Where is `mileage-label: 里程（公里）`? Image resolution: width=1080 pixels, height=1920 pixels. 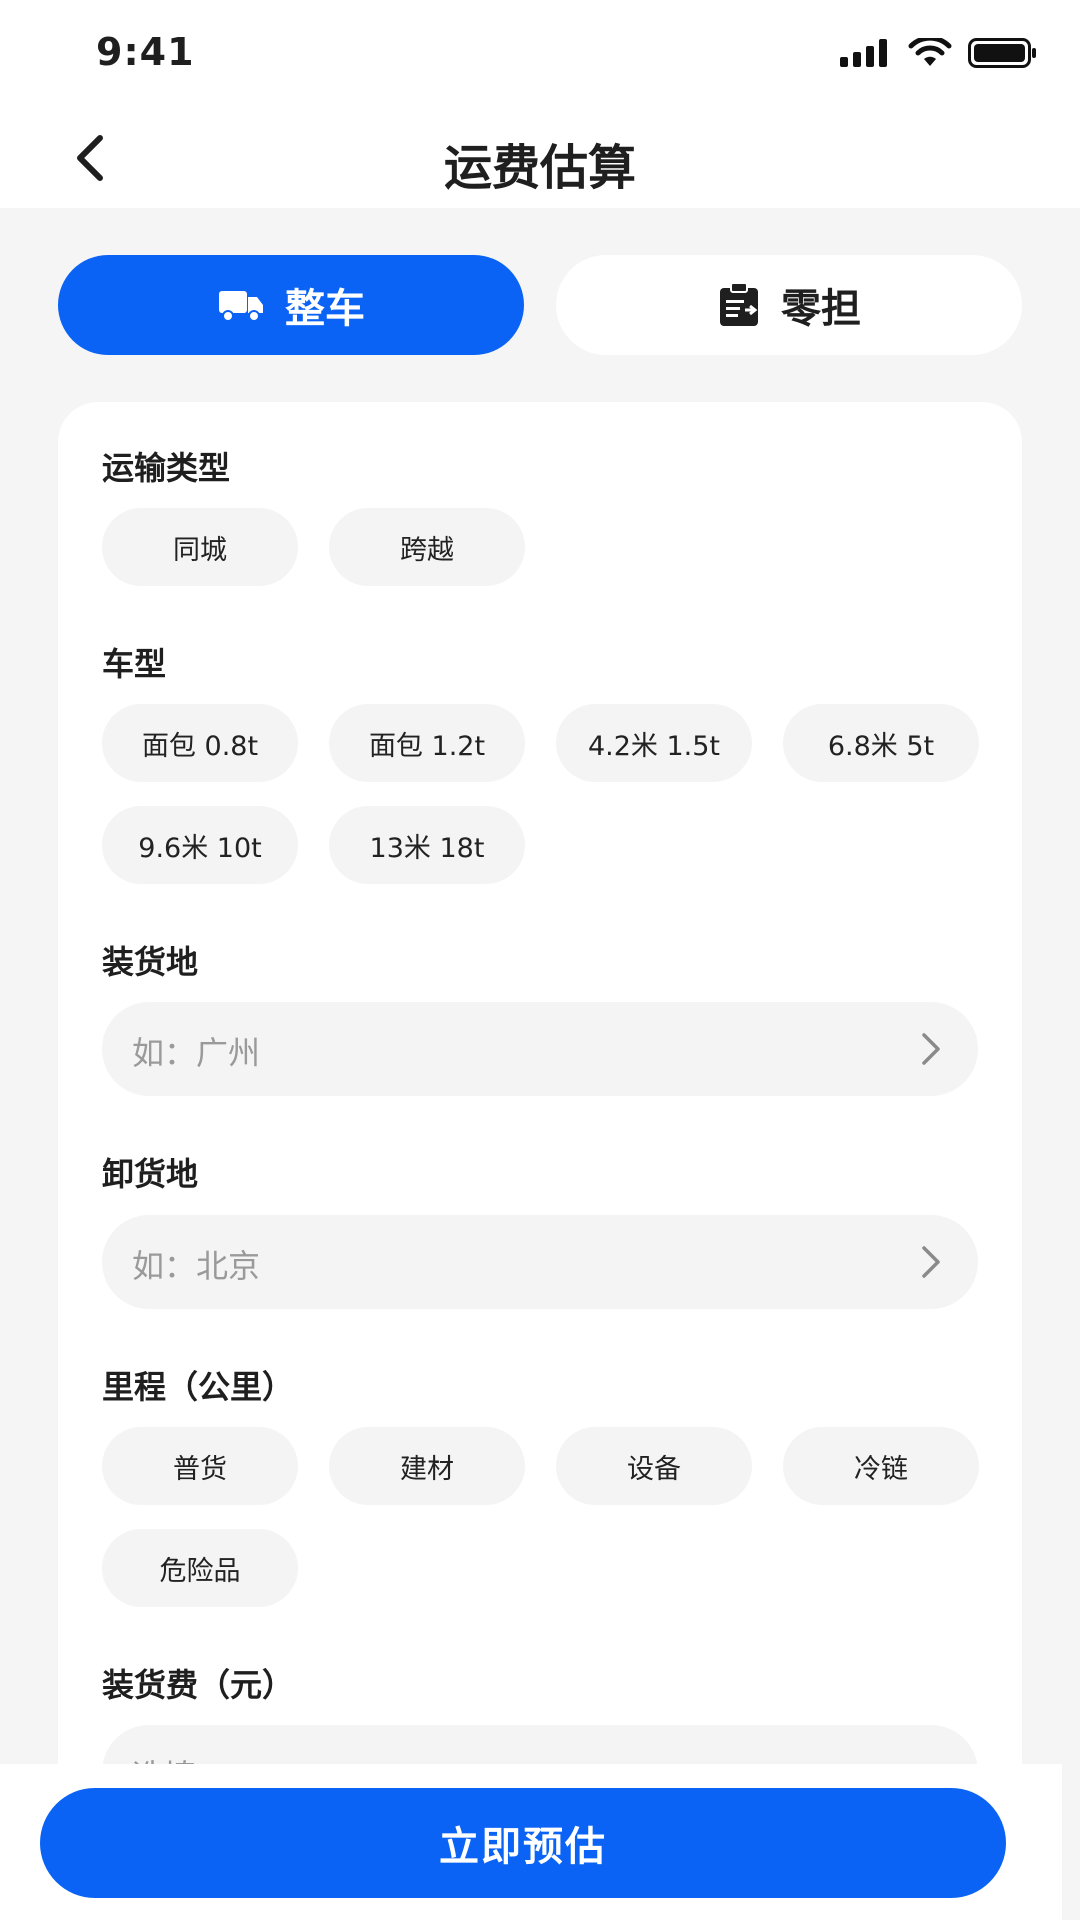
mileage-label: 里程（公里） is located at coordinates (198, 1387).